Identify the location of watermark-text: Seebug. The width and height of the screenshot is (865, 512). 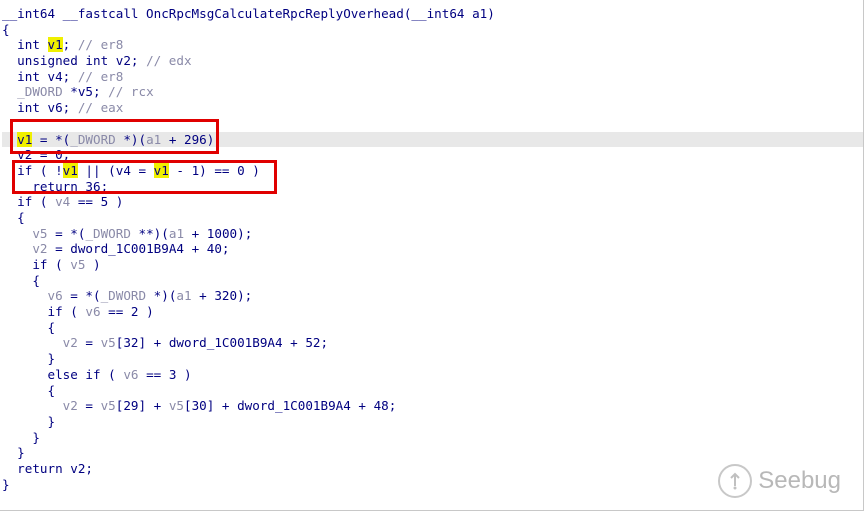
(799, 480).